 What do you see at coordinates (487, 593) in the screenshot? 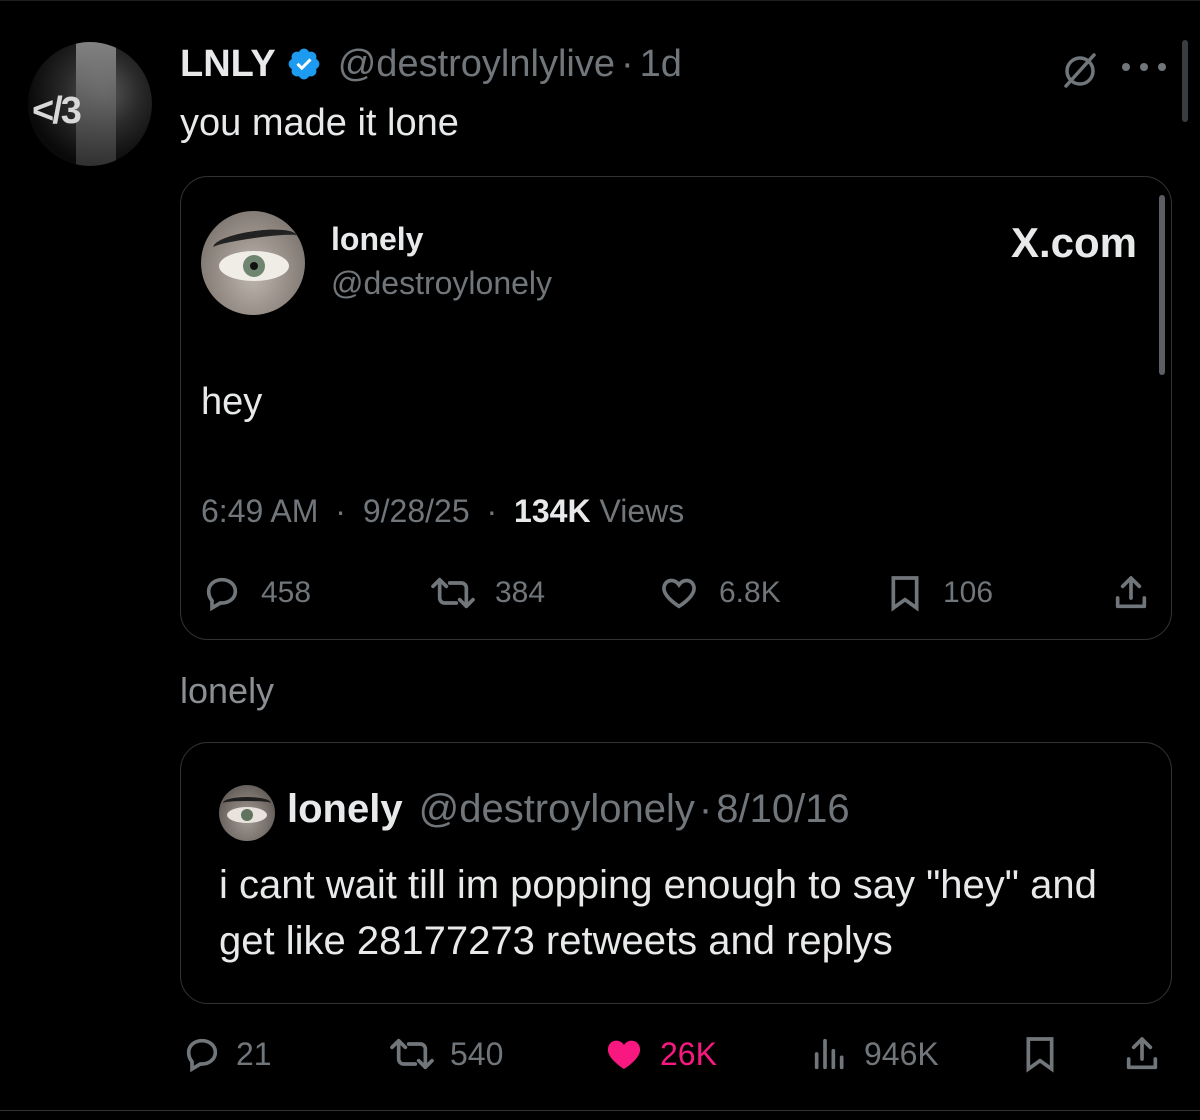
I see `repost-button: 384` at bounding box center [487, 593].